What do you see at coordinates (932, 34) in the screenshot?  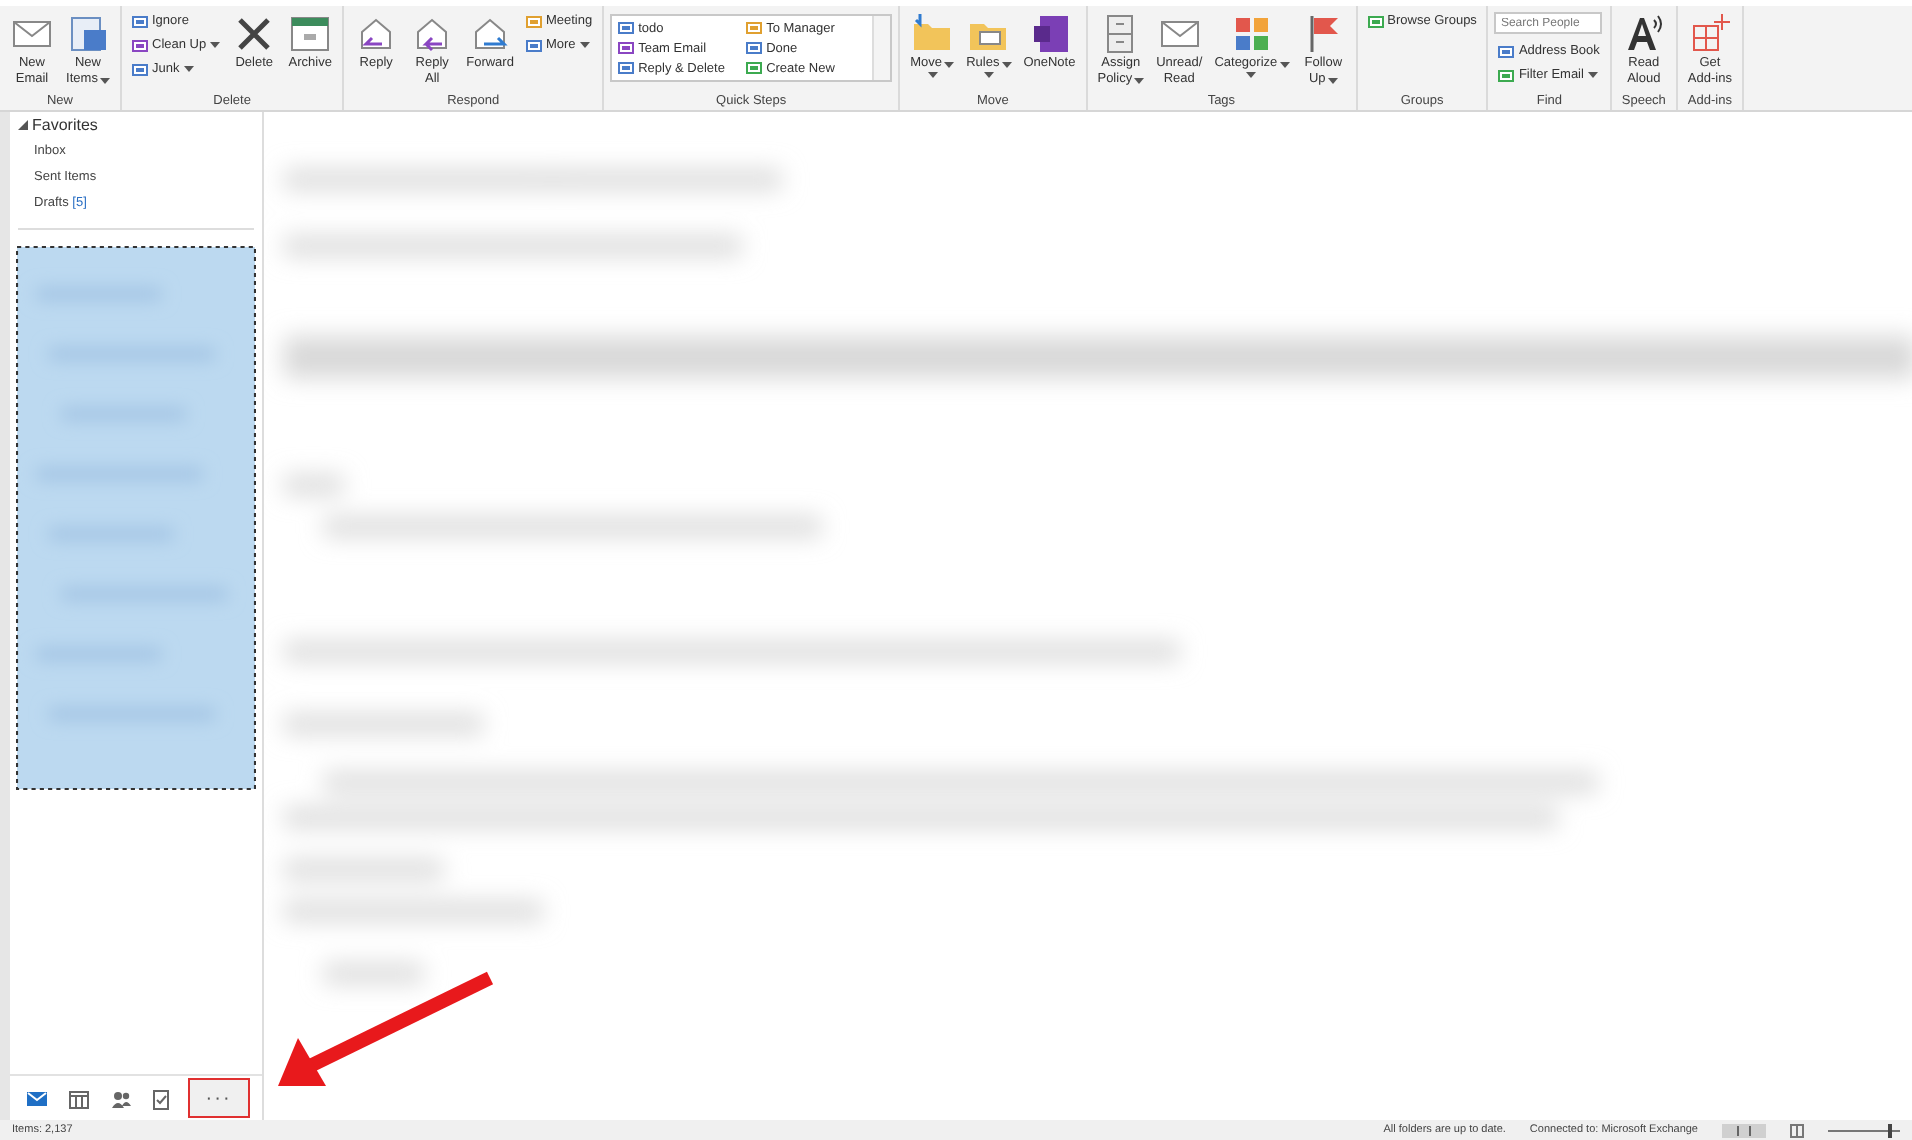 I see `folder-icon` at bounding box center [932, 34].